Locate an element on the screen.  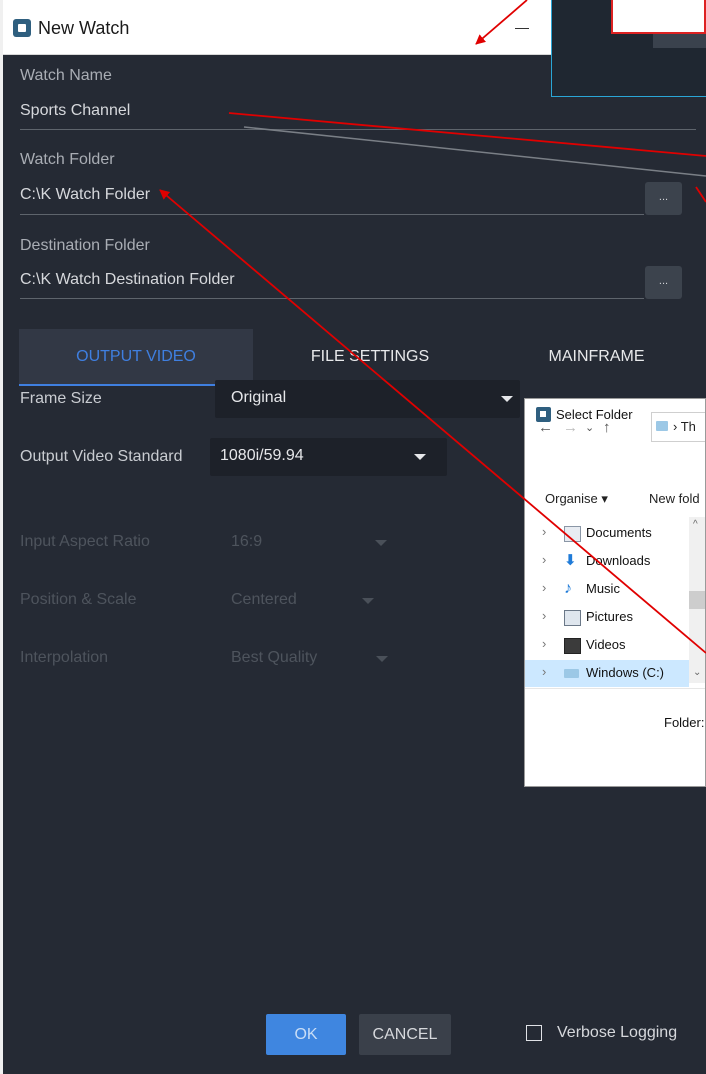
tab-mainframe: MAINFRAME is located at coordinates (596, 356).